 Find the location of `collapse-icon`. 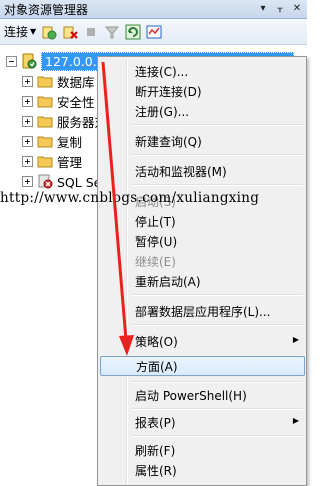

collapse-icon is located at coordinates (11, 61).